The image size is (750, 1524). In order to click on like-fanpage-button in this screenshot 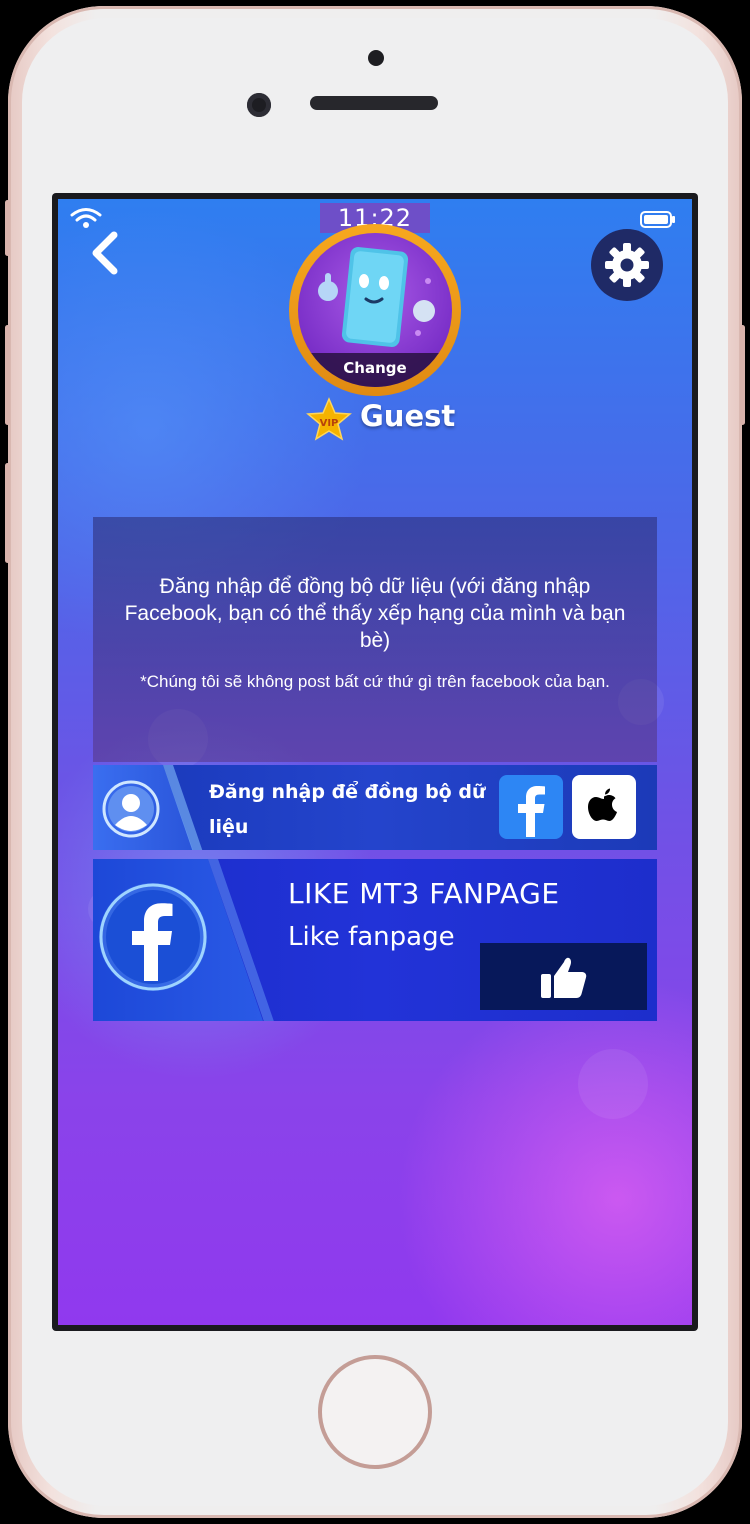, I will do `click(563, 976)`.